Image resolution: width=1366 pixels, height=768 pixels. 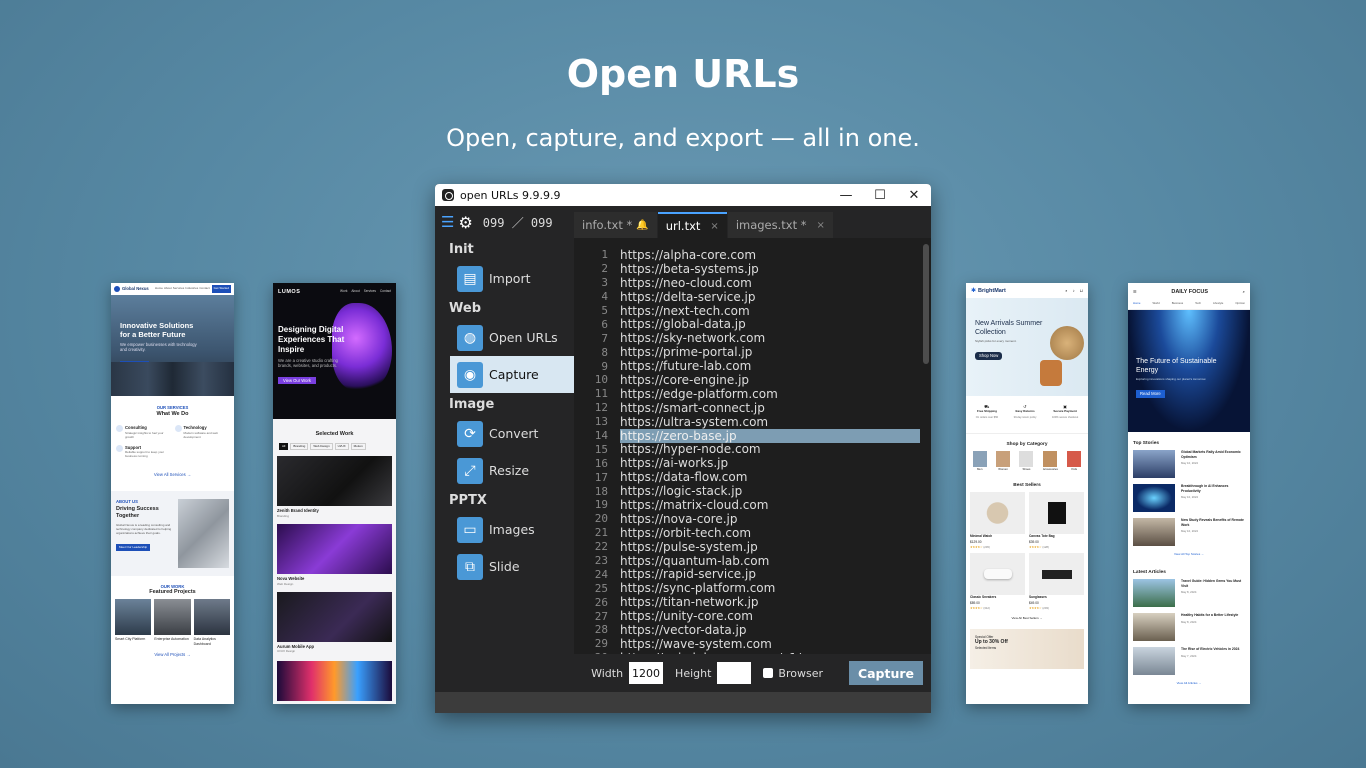 What do you see at coordinates (470, 470) in the screenshot?
I see `resize-icon: ⤢` at bounding box center [470, 470].